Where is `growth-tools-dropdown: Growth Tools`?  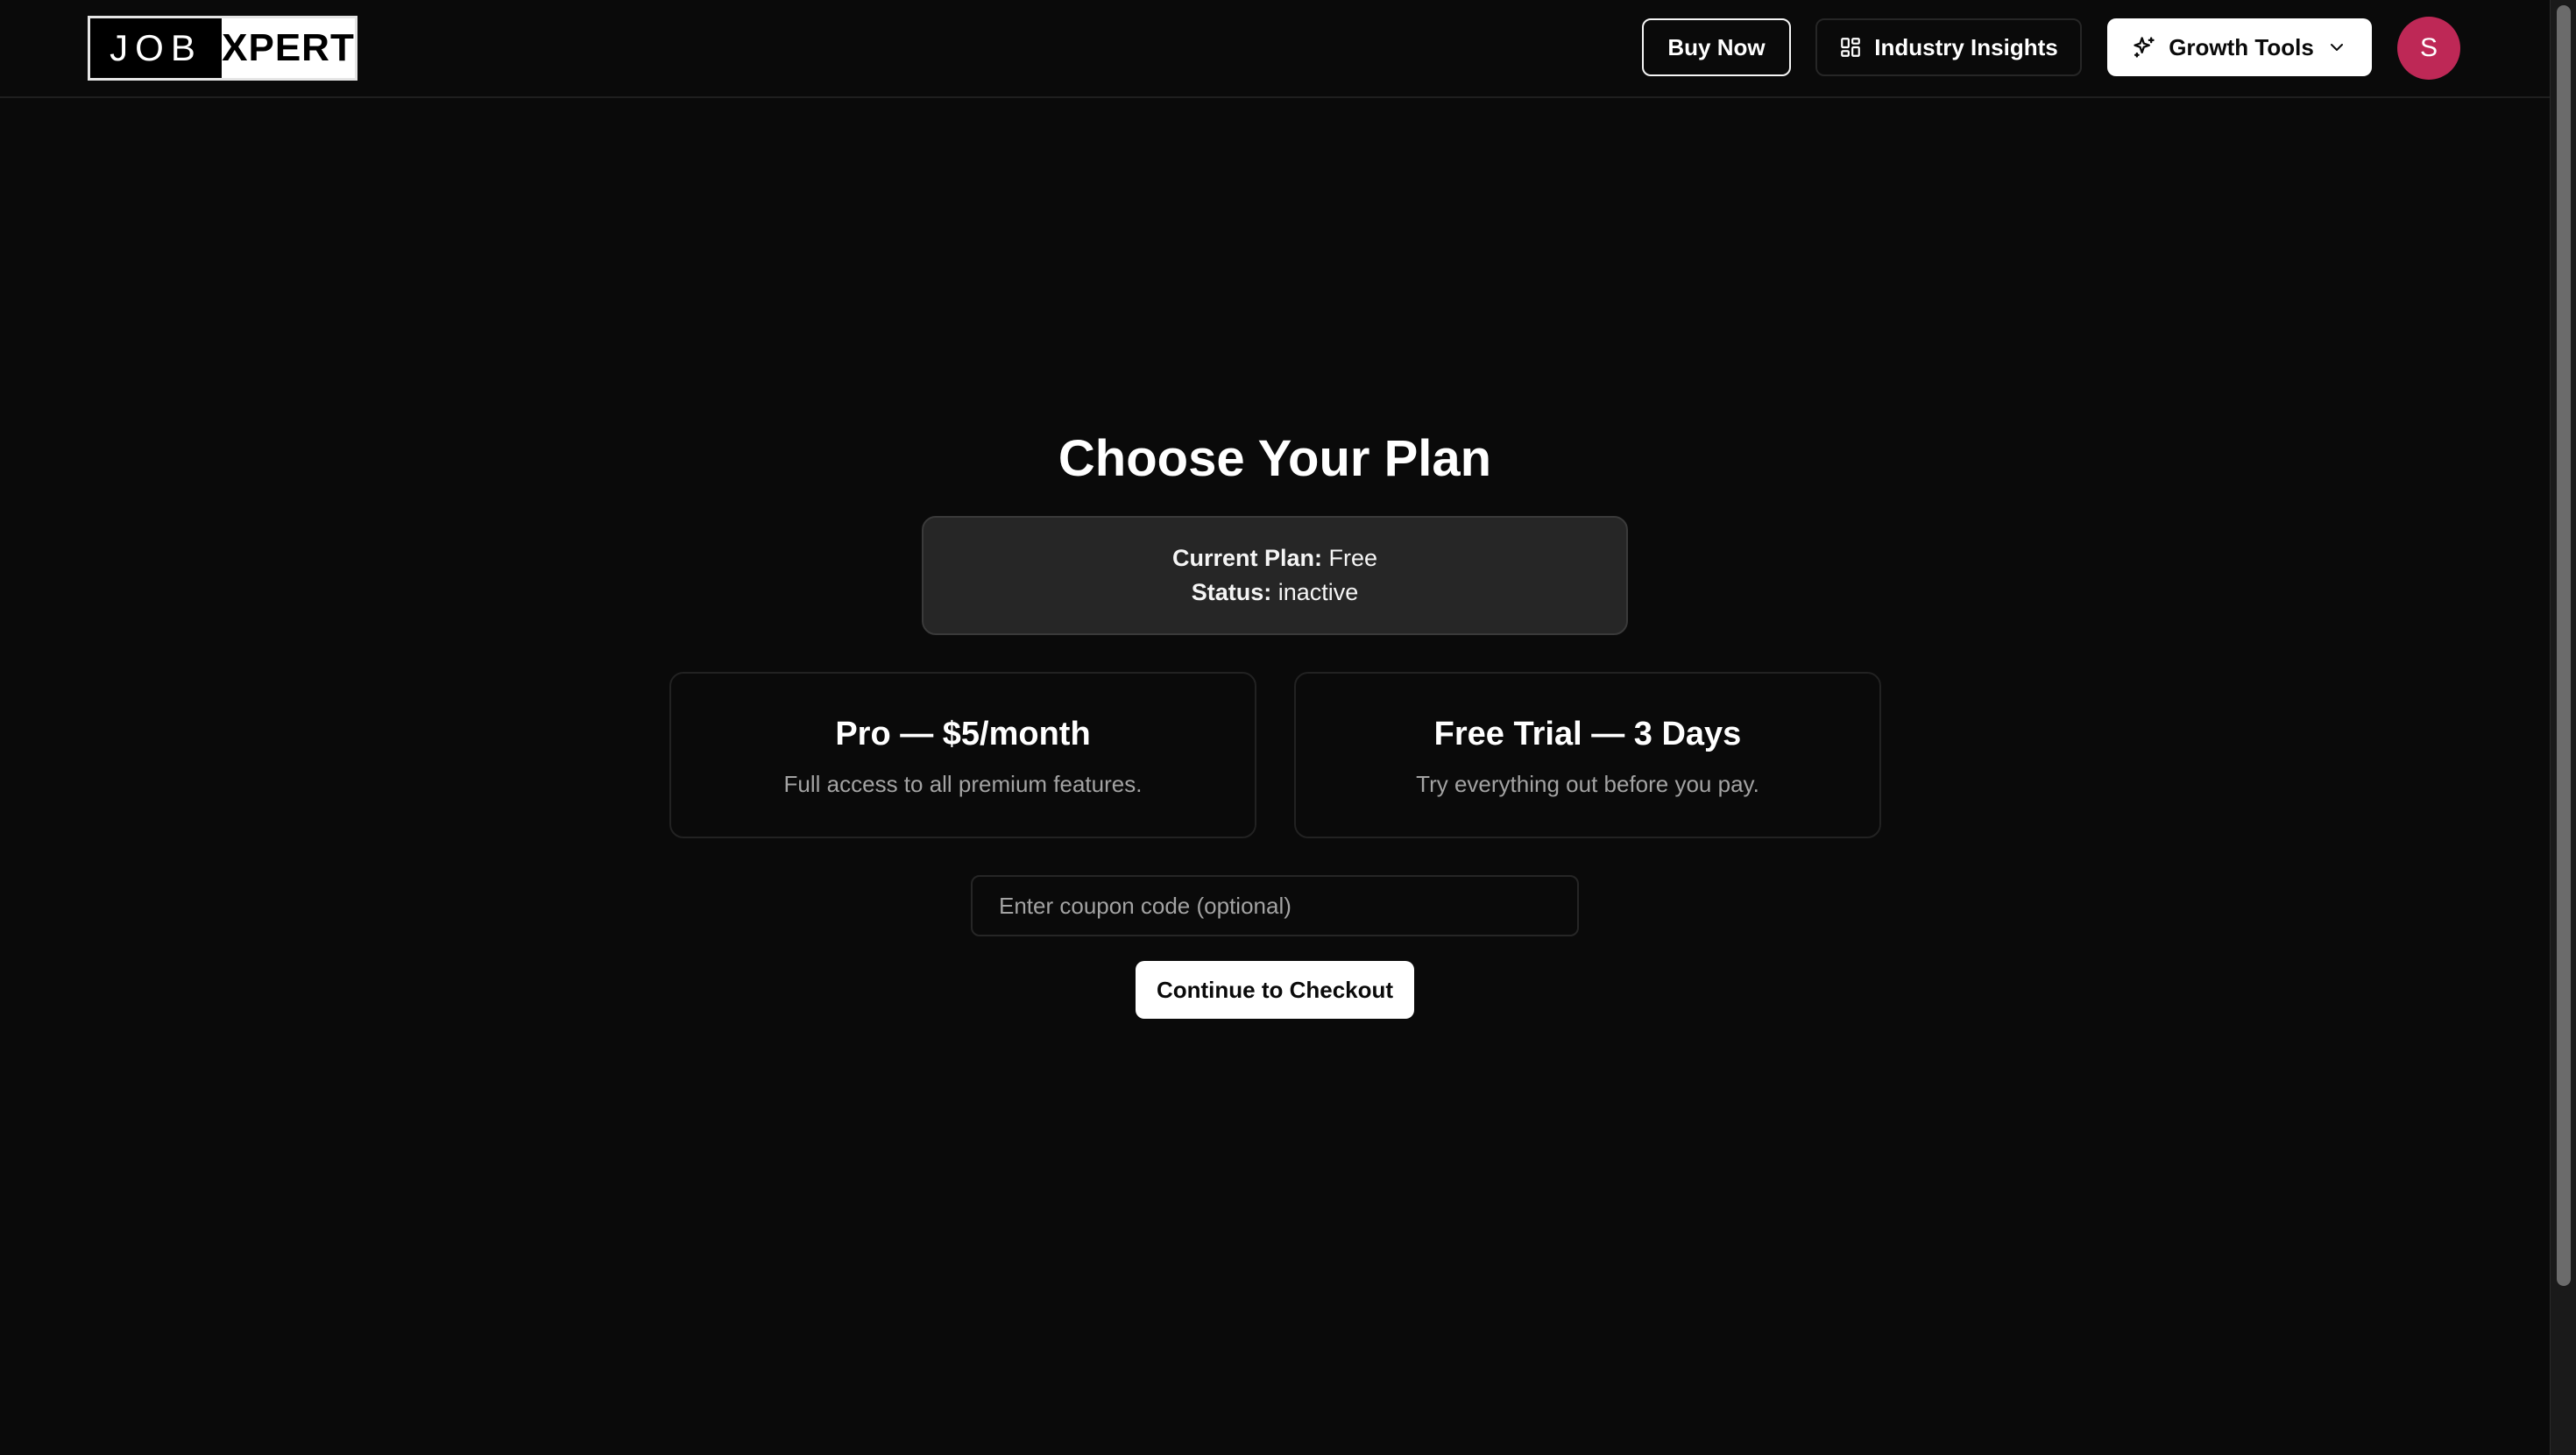
growth-tools-dropdown: Growth Tools is located at coordinates (2239, 47).